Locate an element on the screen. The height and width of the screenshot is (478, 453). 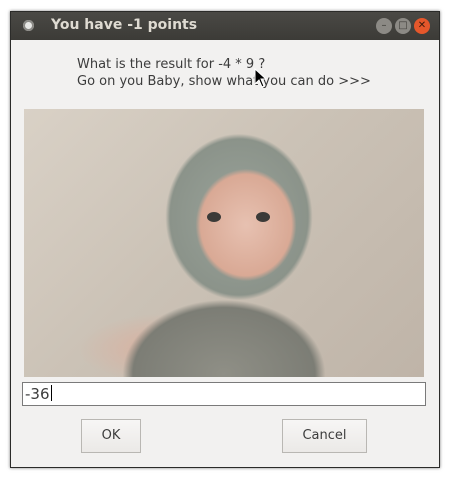
app-icon is located at coordinates (28, 25).